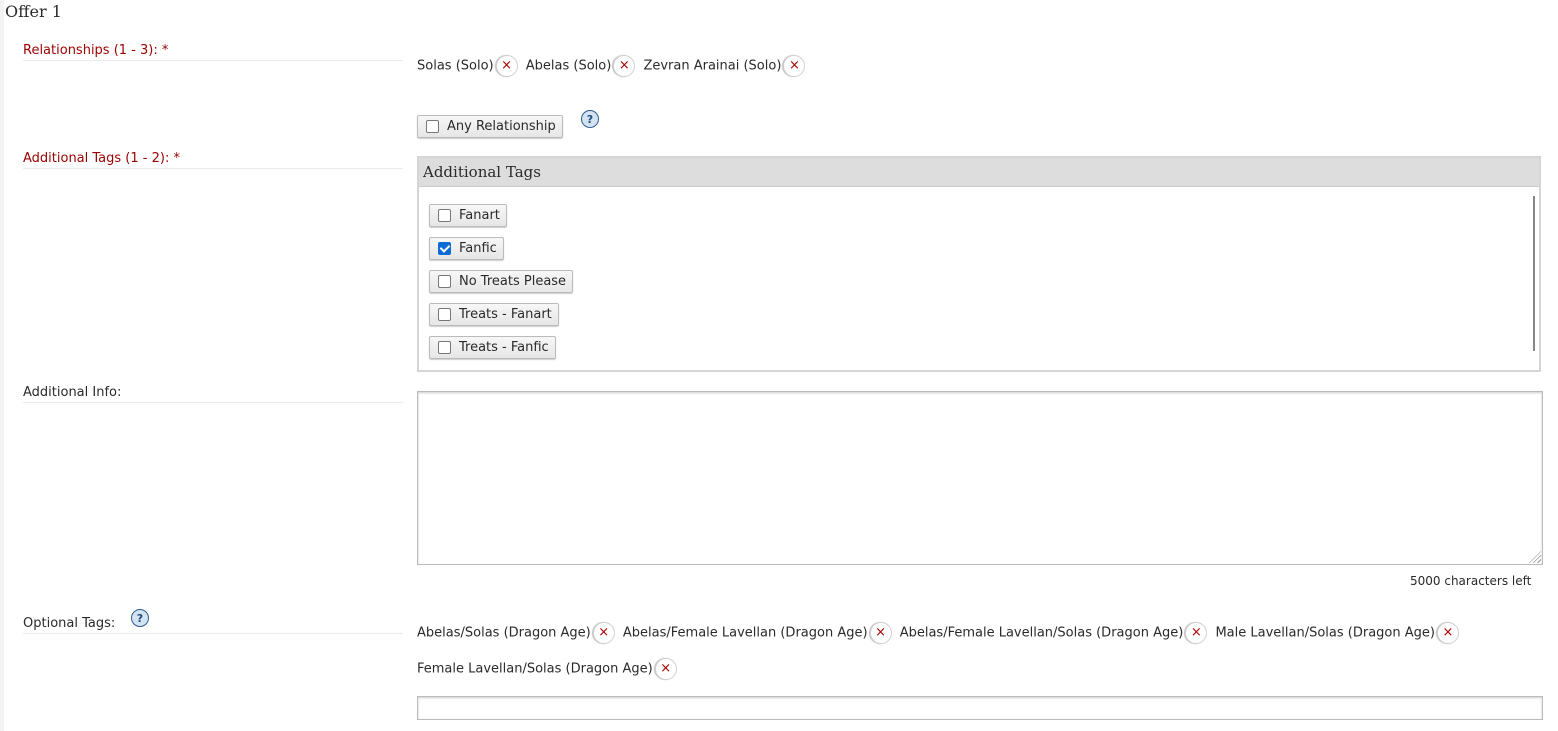  Describe the element at coordinates (745, 633) in the screenshot. I see `optional-tag-text: Abelas/Female Lavellan (Dragon Age)` at that location.